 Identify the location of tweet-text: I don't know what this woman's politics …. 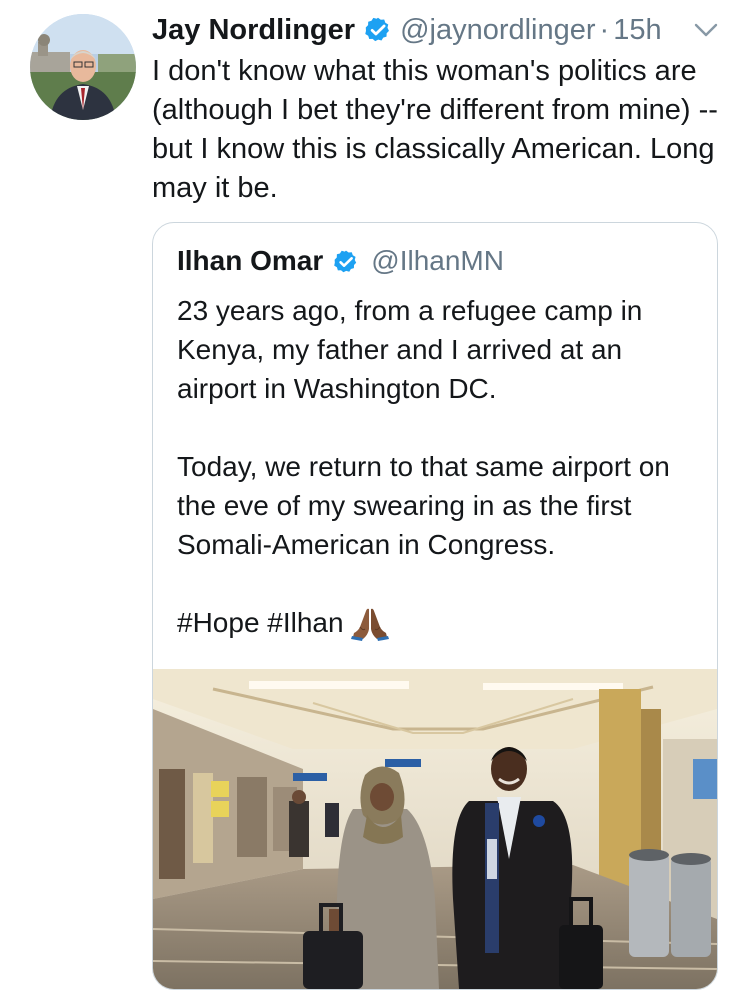
(435, 129).